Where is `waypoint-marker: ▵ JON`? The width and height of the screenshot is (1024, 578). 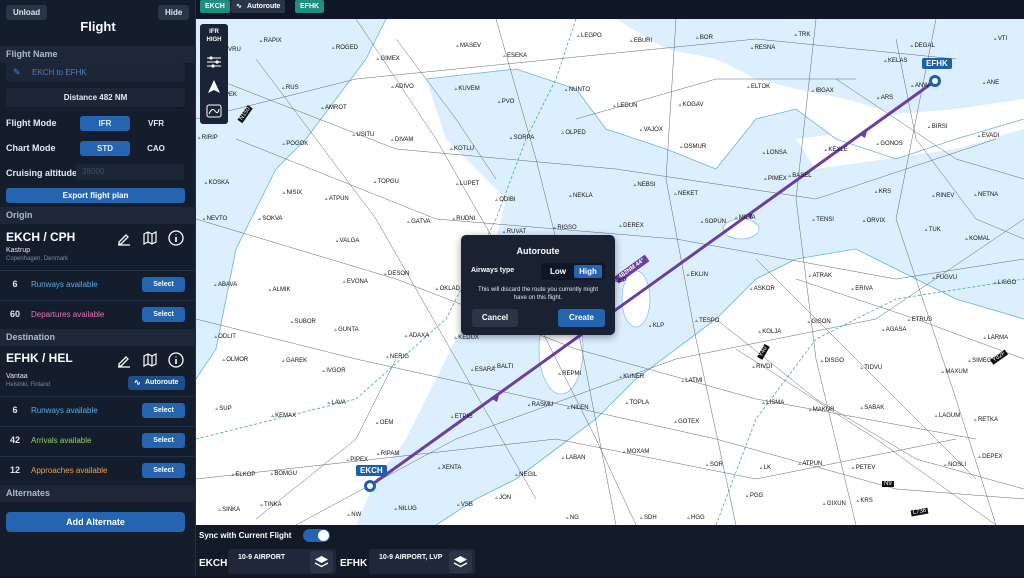
waypoint-marker: ▵ JON is located at coordinates (503, 498).